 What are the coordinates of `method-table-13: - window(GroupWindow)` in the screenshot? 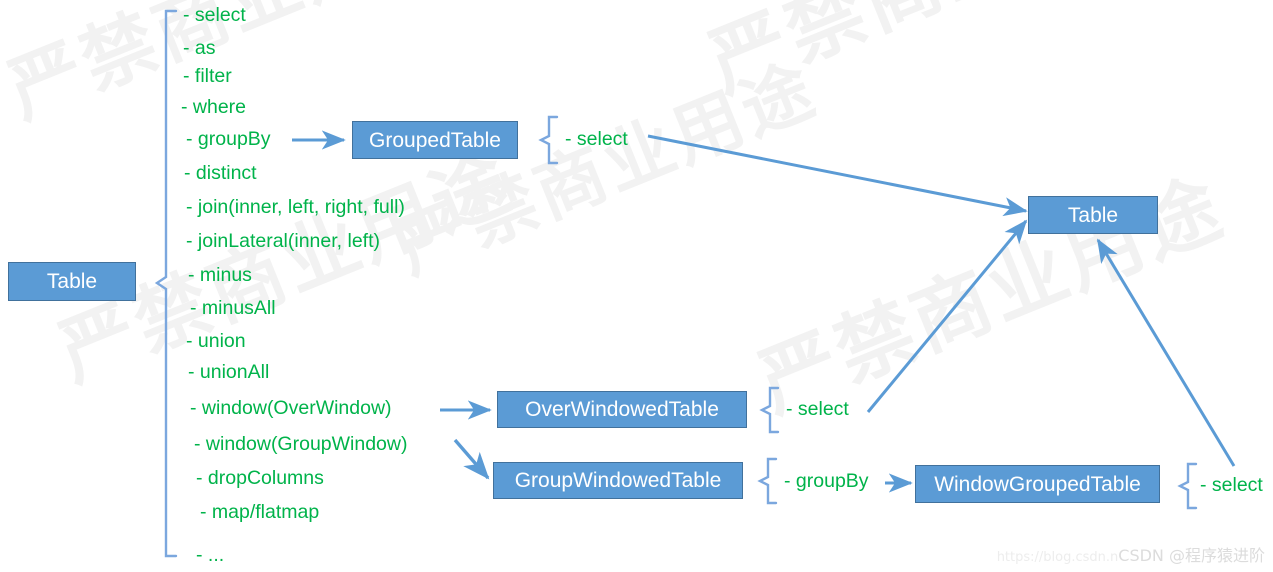 It's located at (300, 444).